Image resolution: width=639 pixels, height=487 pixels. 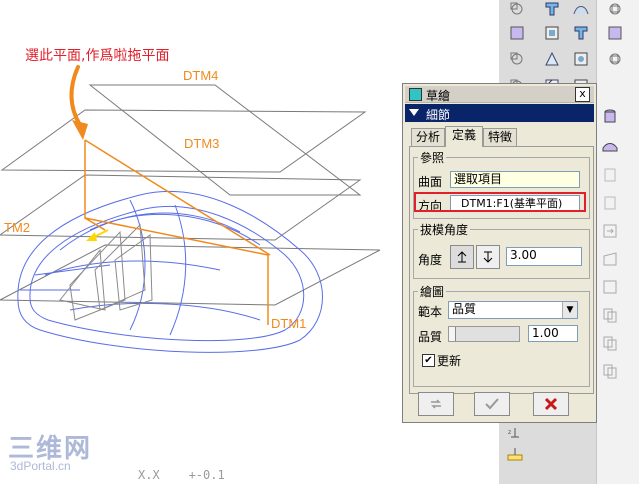 I want to click on paste-special-icon, so click(x=610, y=371).